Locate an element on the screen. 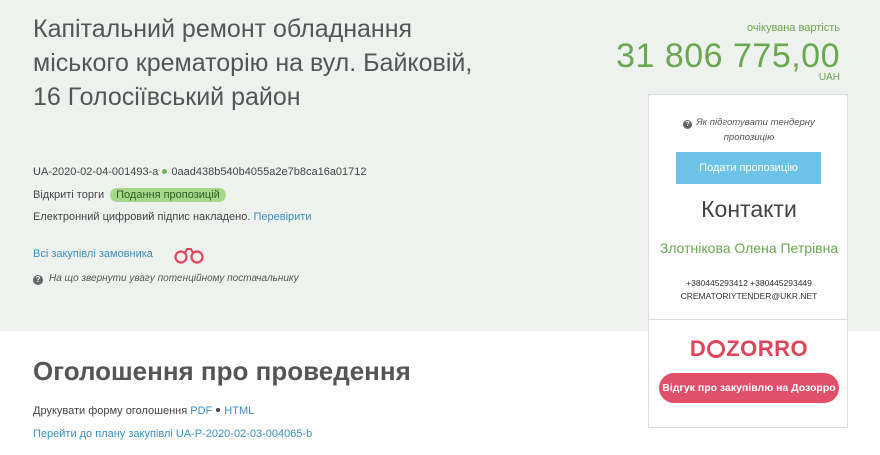 This screenshot has width=880, height=455. panel-divider is located at coordinates (748, 319).